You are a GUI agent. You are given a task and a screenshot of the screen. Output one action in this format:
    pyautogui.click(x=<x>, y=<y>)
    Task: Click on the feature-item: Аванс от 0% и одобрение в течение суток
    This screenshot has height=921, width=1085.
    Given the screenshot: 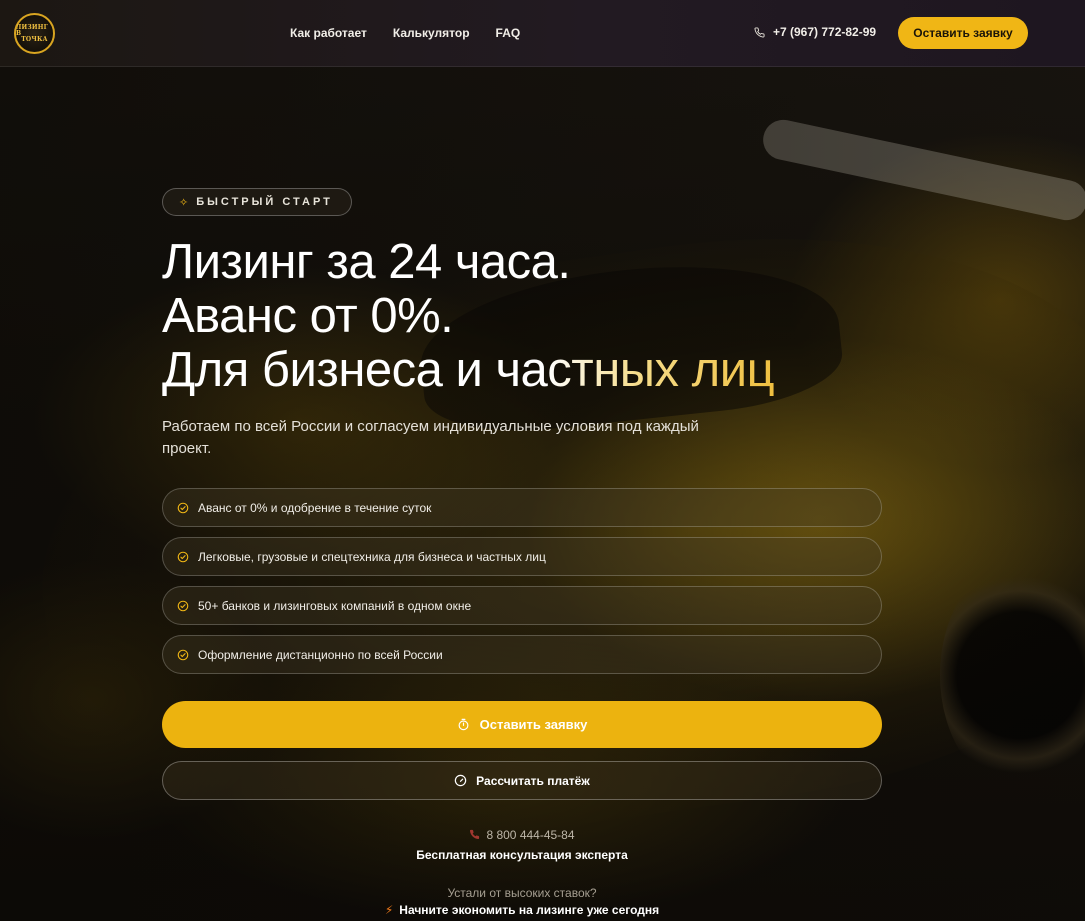 What is the action you would take?
    pyautogui.click(x=522, y=507)
    